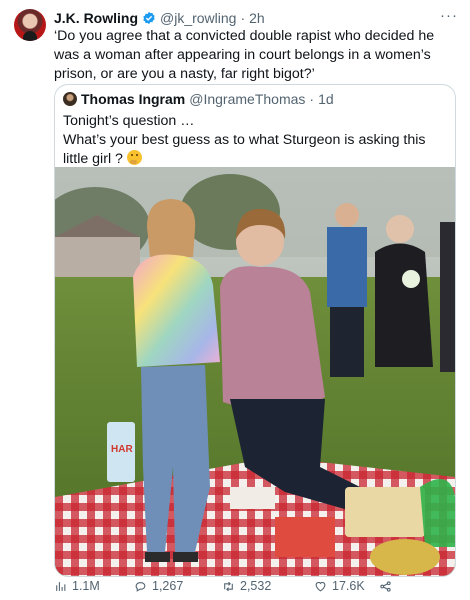 This screenshot has width=470, height=600. What do you see at coordinates (348, 586) in the screenshot?
I see `like-count: 17.6K` at bounding box center [348, 586].